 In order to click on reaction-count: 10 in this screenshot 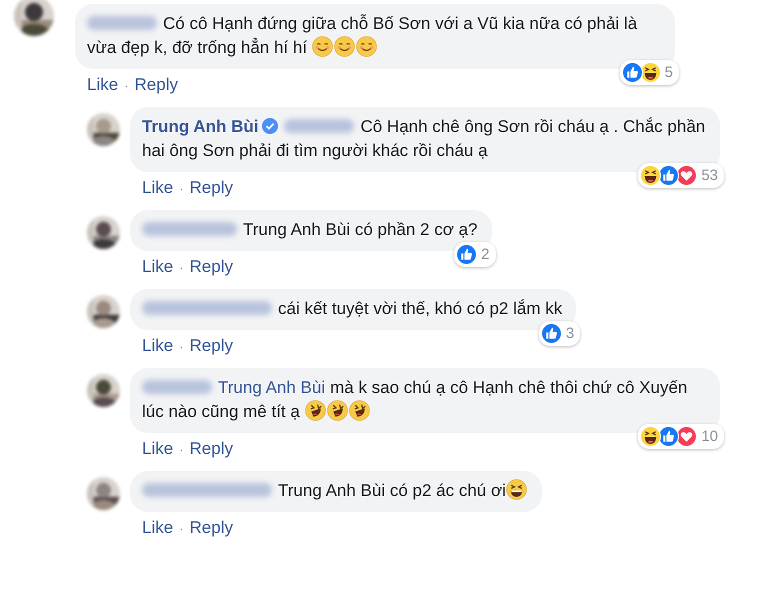, I will do `click(709, 436)`.